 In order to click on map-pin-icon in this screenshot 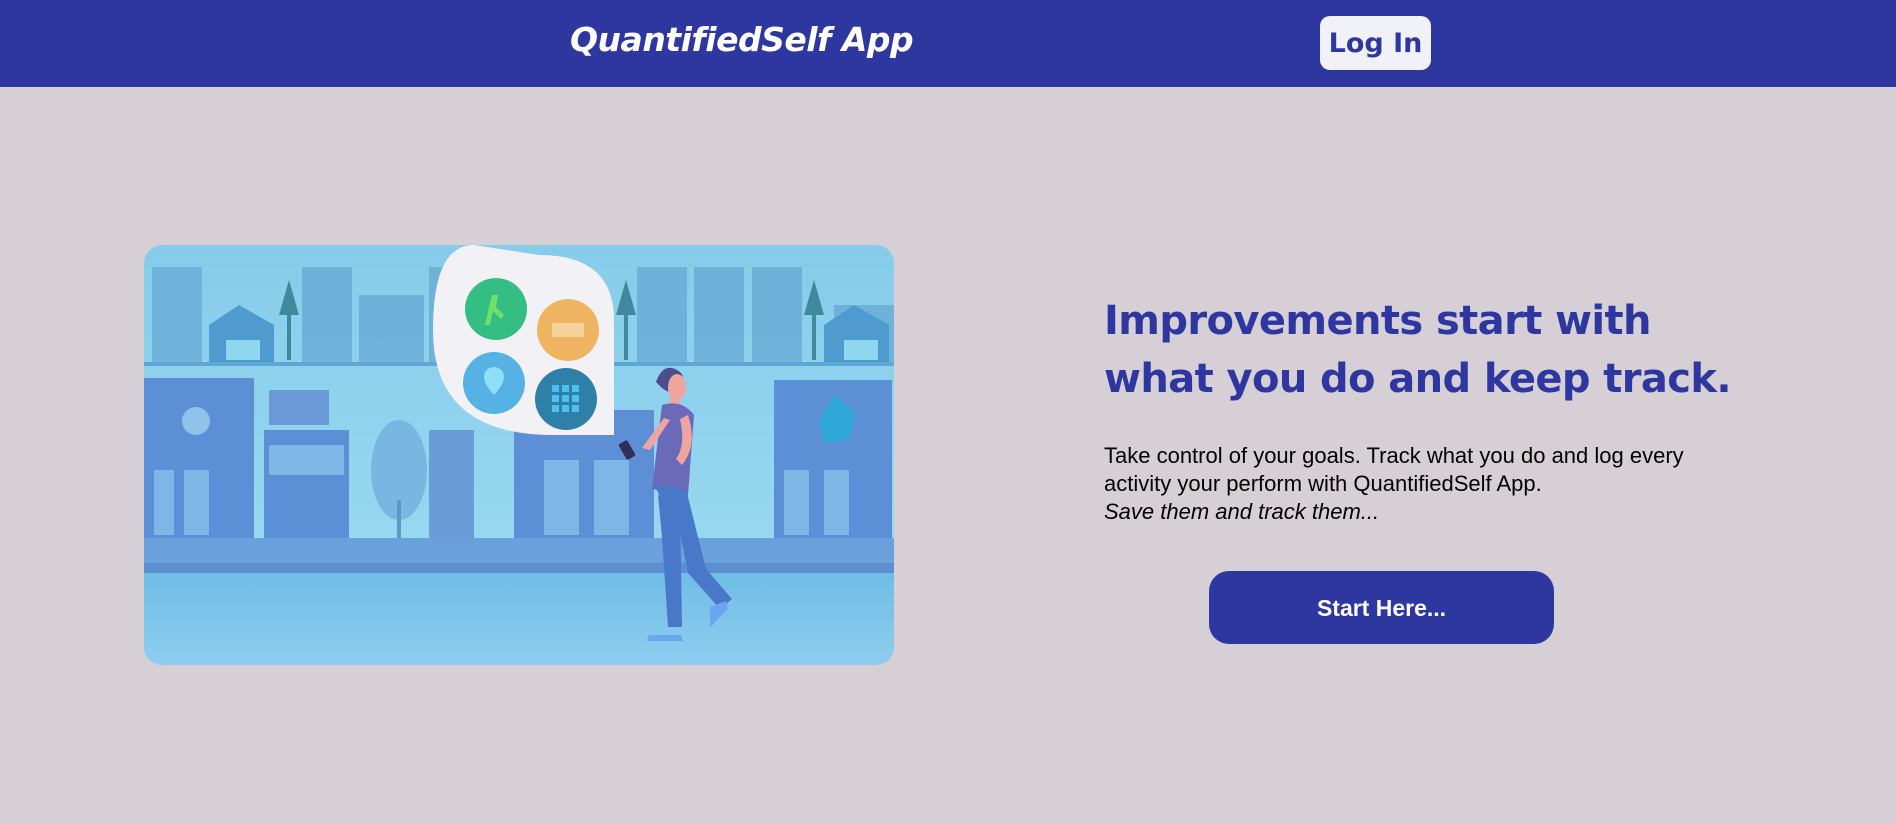, I will do `click(196, 421)`.